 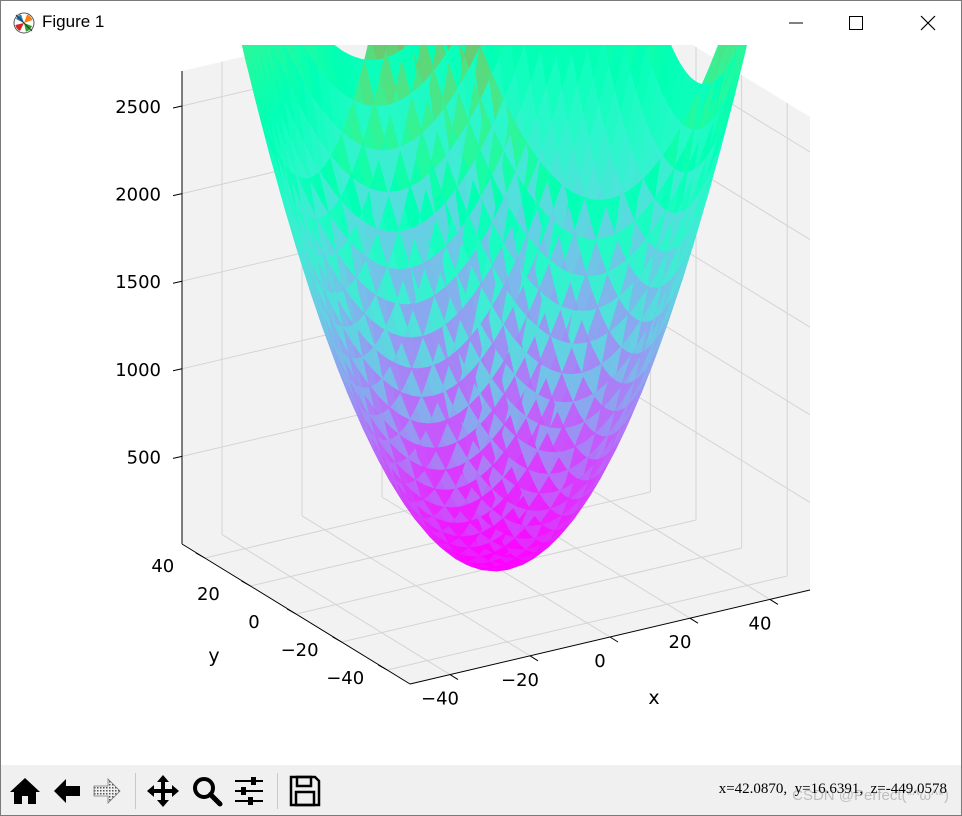 I want to click on configure-subplots-icon, so click(x=249, y=791).